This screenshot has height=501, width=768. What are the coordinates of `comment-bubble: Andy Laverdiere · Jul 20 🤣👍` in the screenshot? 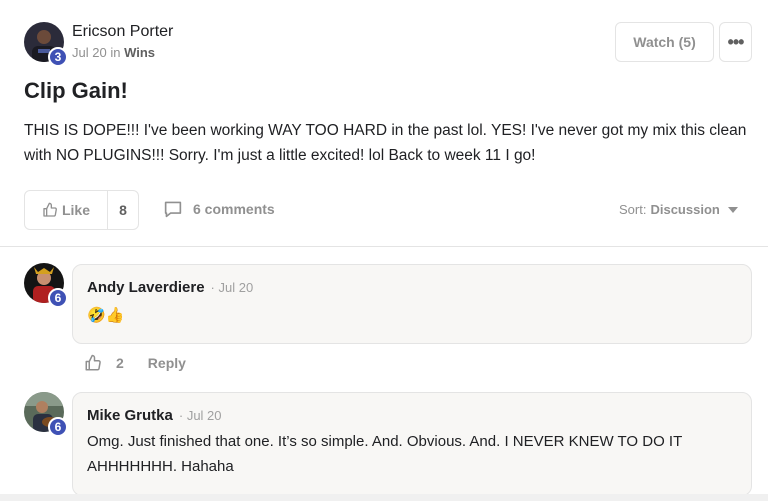 It's located at (412, 304).